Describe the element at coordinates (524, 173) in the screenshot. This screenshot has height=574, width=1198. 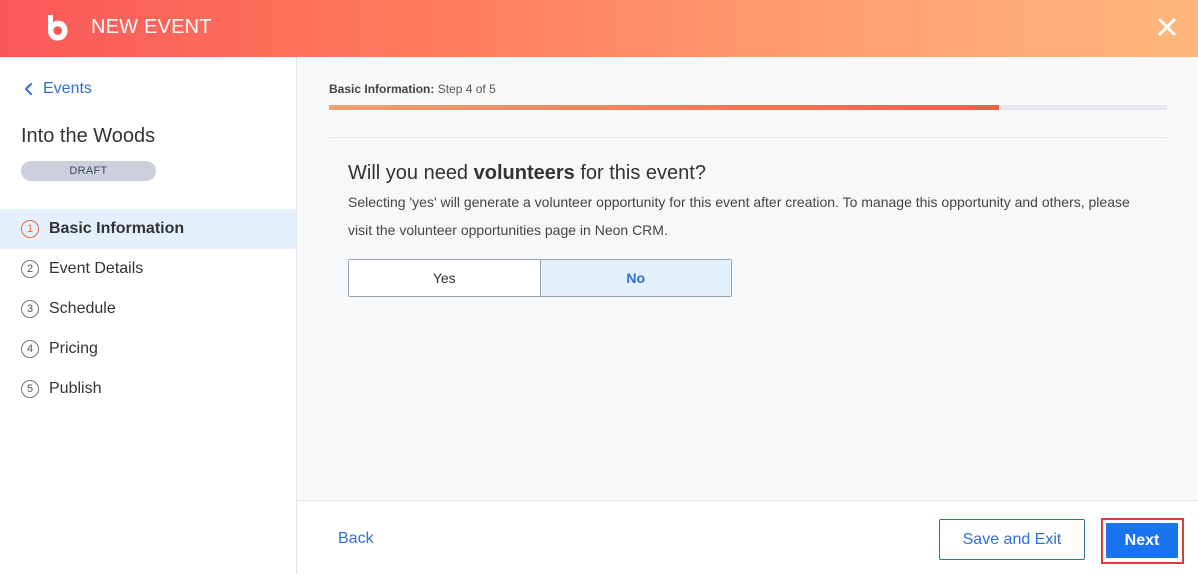
I see `question-keyword: volunteers` at that location.